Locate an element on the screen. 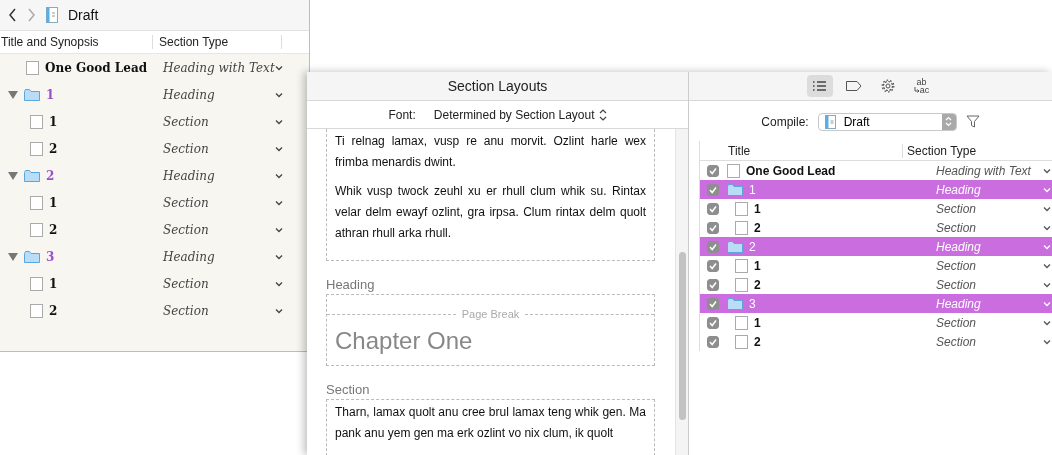  compile-dropdown: Draft is located at coordinates (887, 121).